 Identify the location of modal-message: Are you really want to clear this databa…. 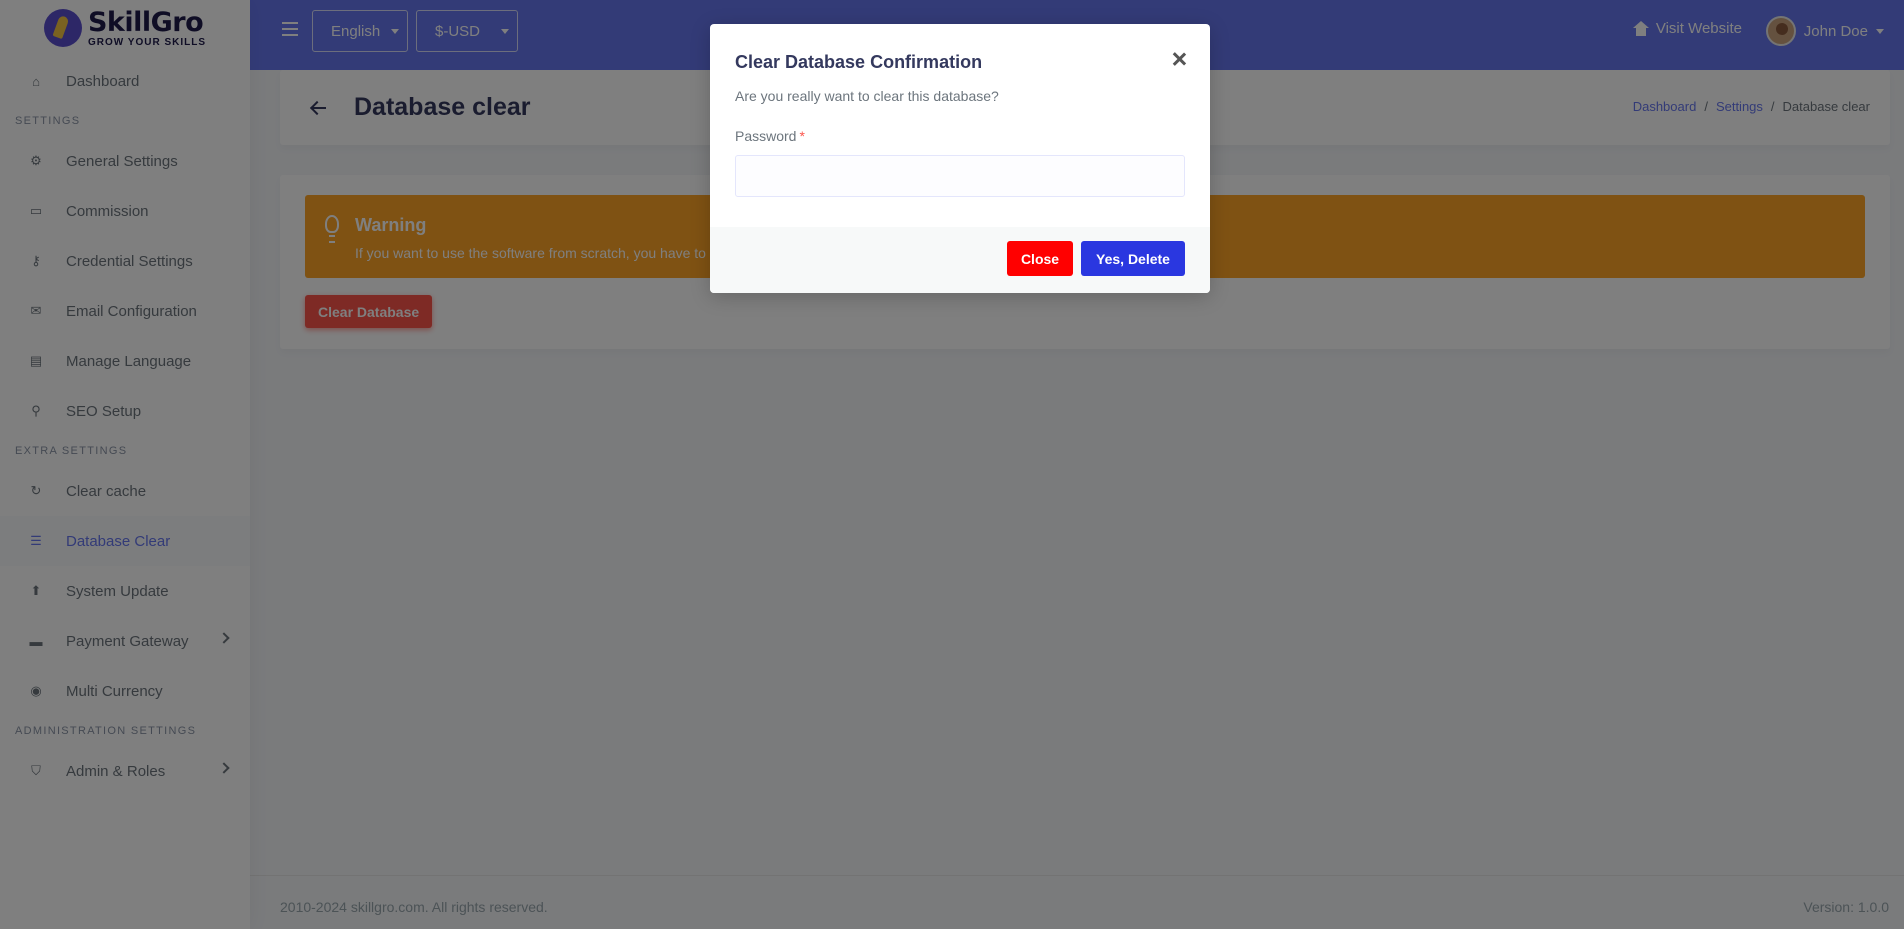
(867, 96).